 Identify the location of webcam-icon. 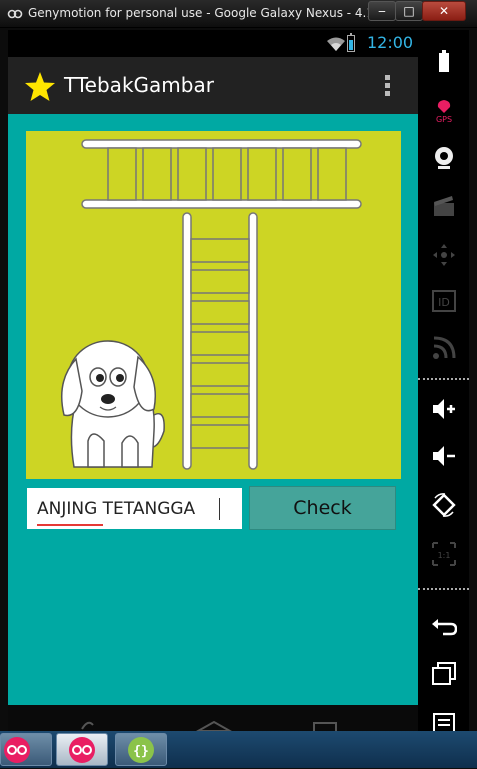
(444, 158).